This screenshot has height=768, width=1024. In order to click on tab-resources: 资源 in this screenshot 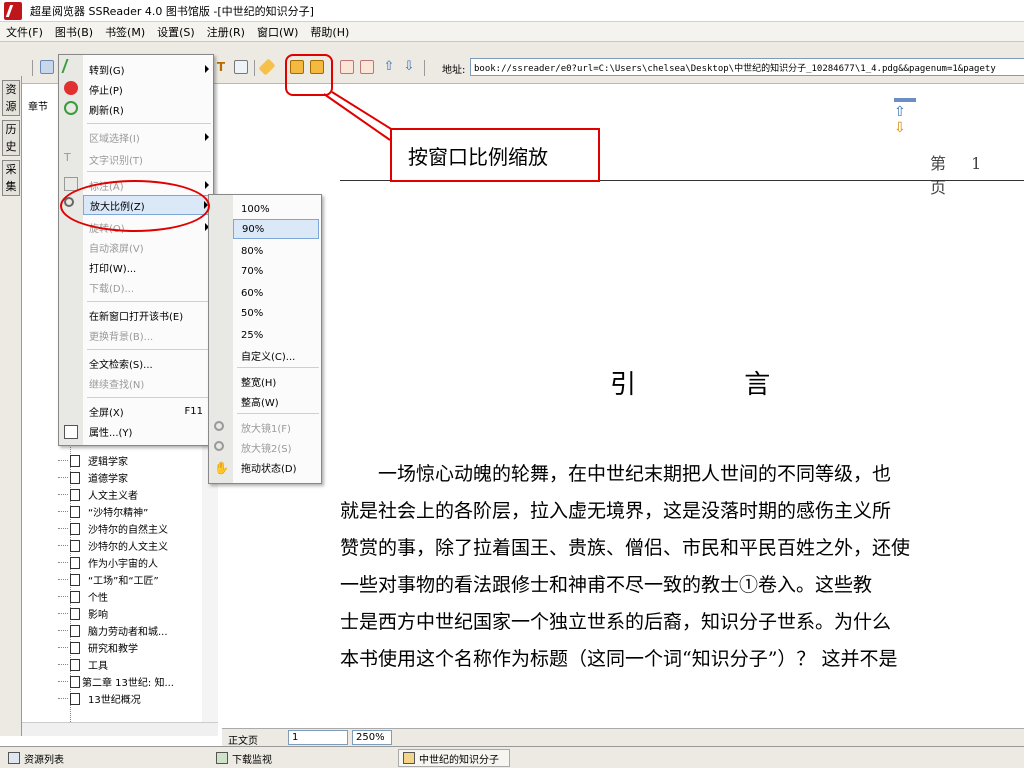, I will do `click(11, 98)`.